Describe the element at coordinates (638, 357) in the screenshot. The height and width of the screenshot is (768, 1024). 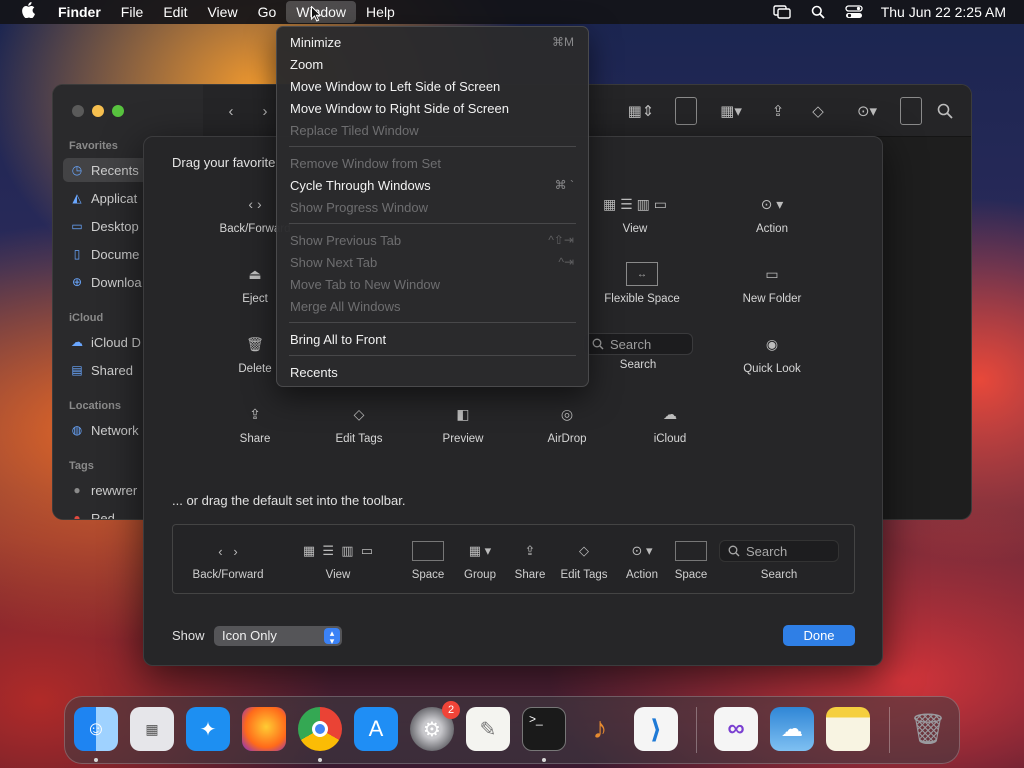
I see `palette-search: Search Search` at that location.